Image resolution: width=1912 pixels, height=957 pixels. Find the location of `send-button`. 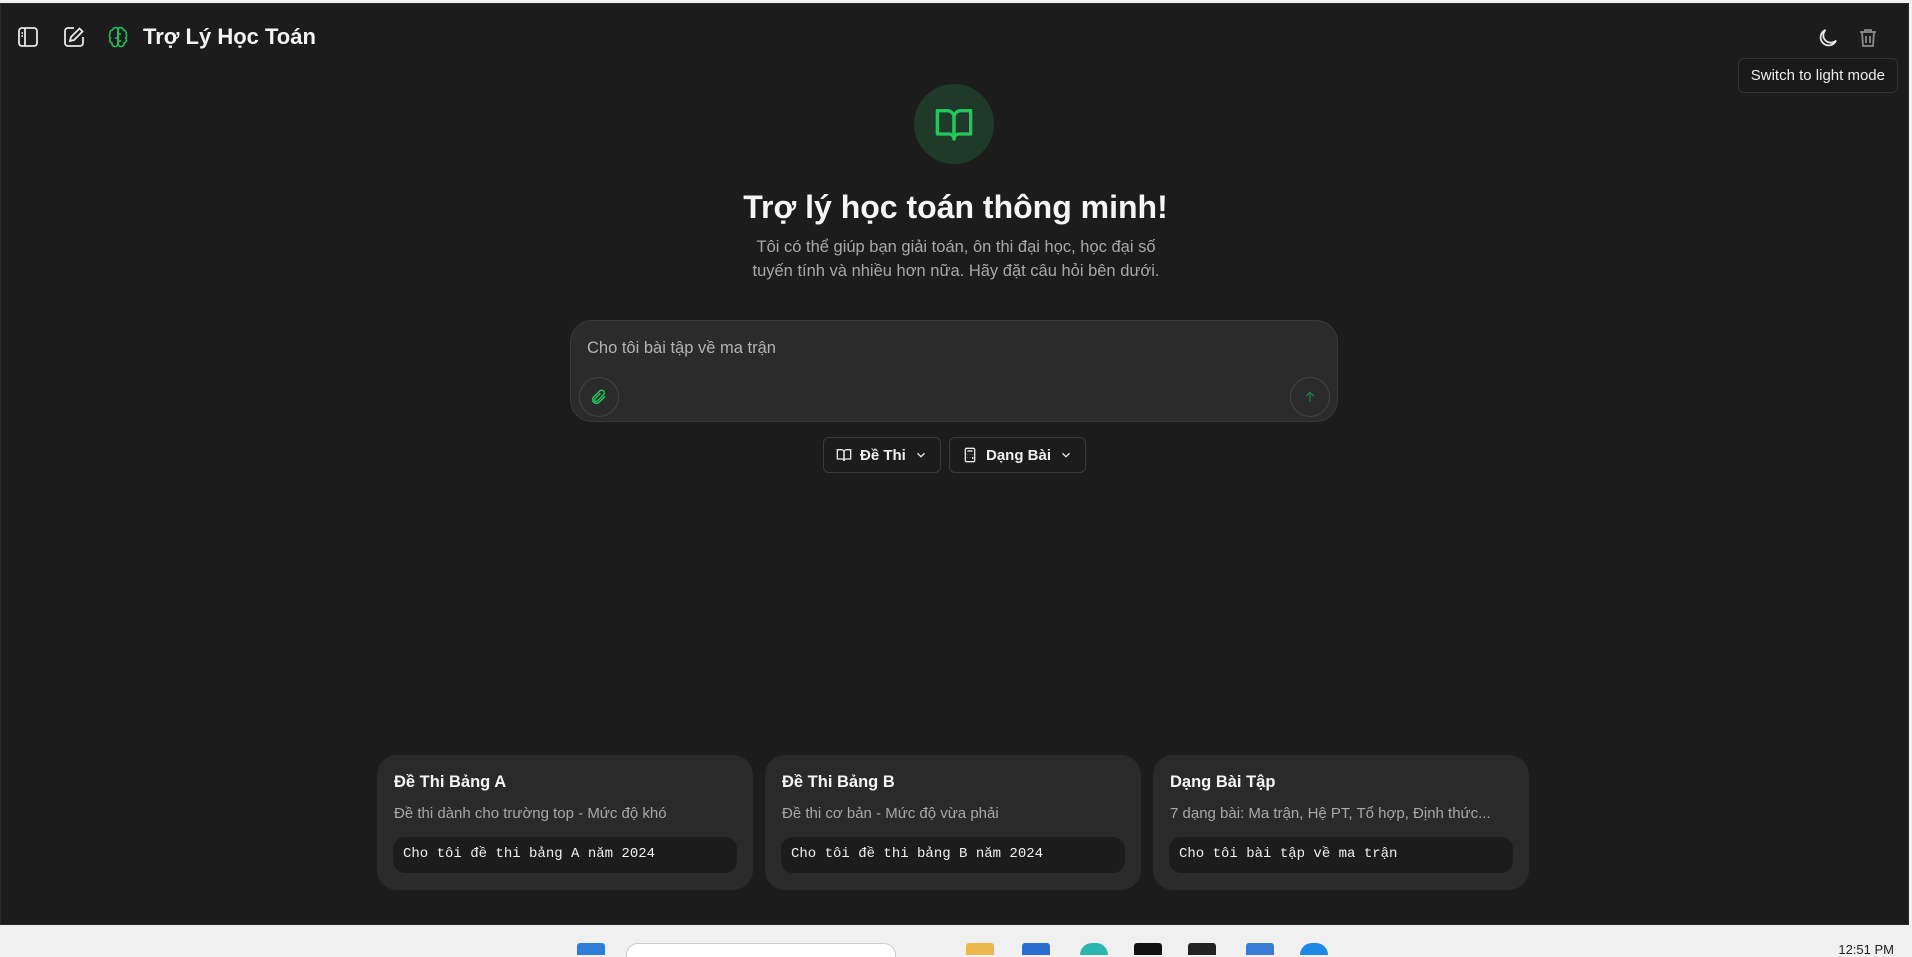

send-button is located at coordinates (1310, 397).